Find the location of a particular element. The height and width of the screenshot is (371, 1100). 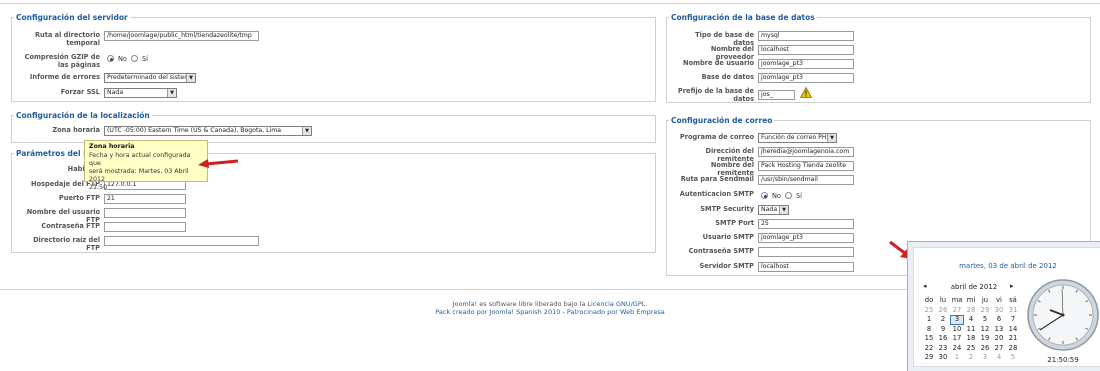

calendar-week-row: 22 23 24 25 26 27 28 is located at coordinates (978, 349).